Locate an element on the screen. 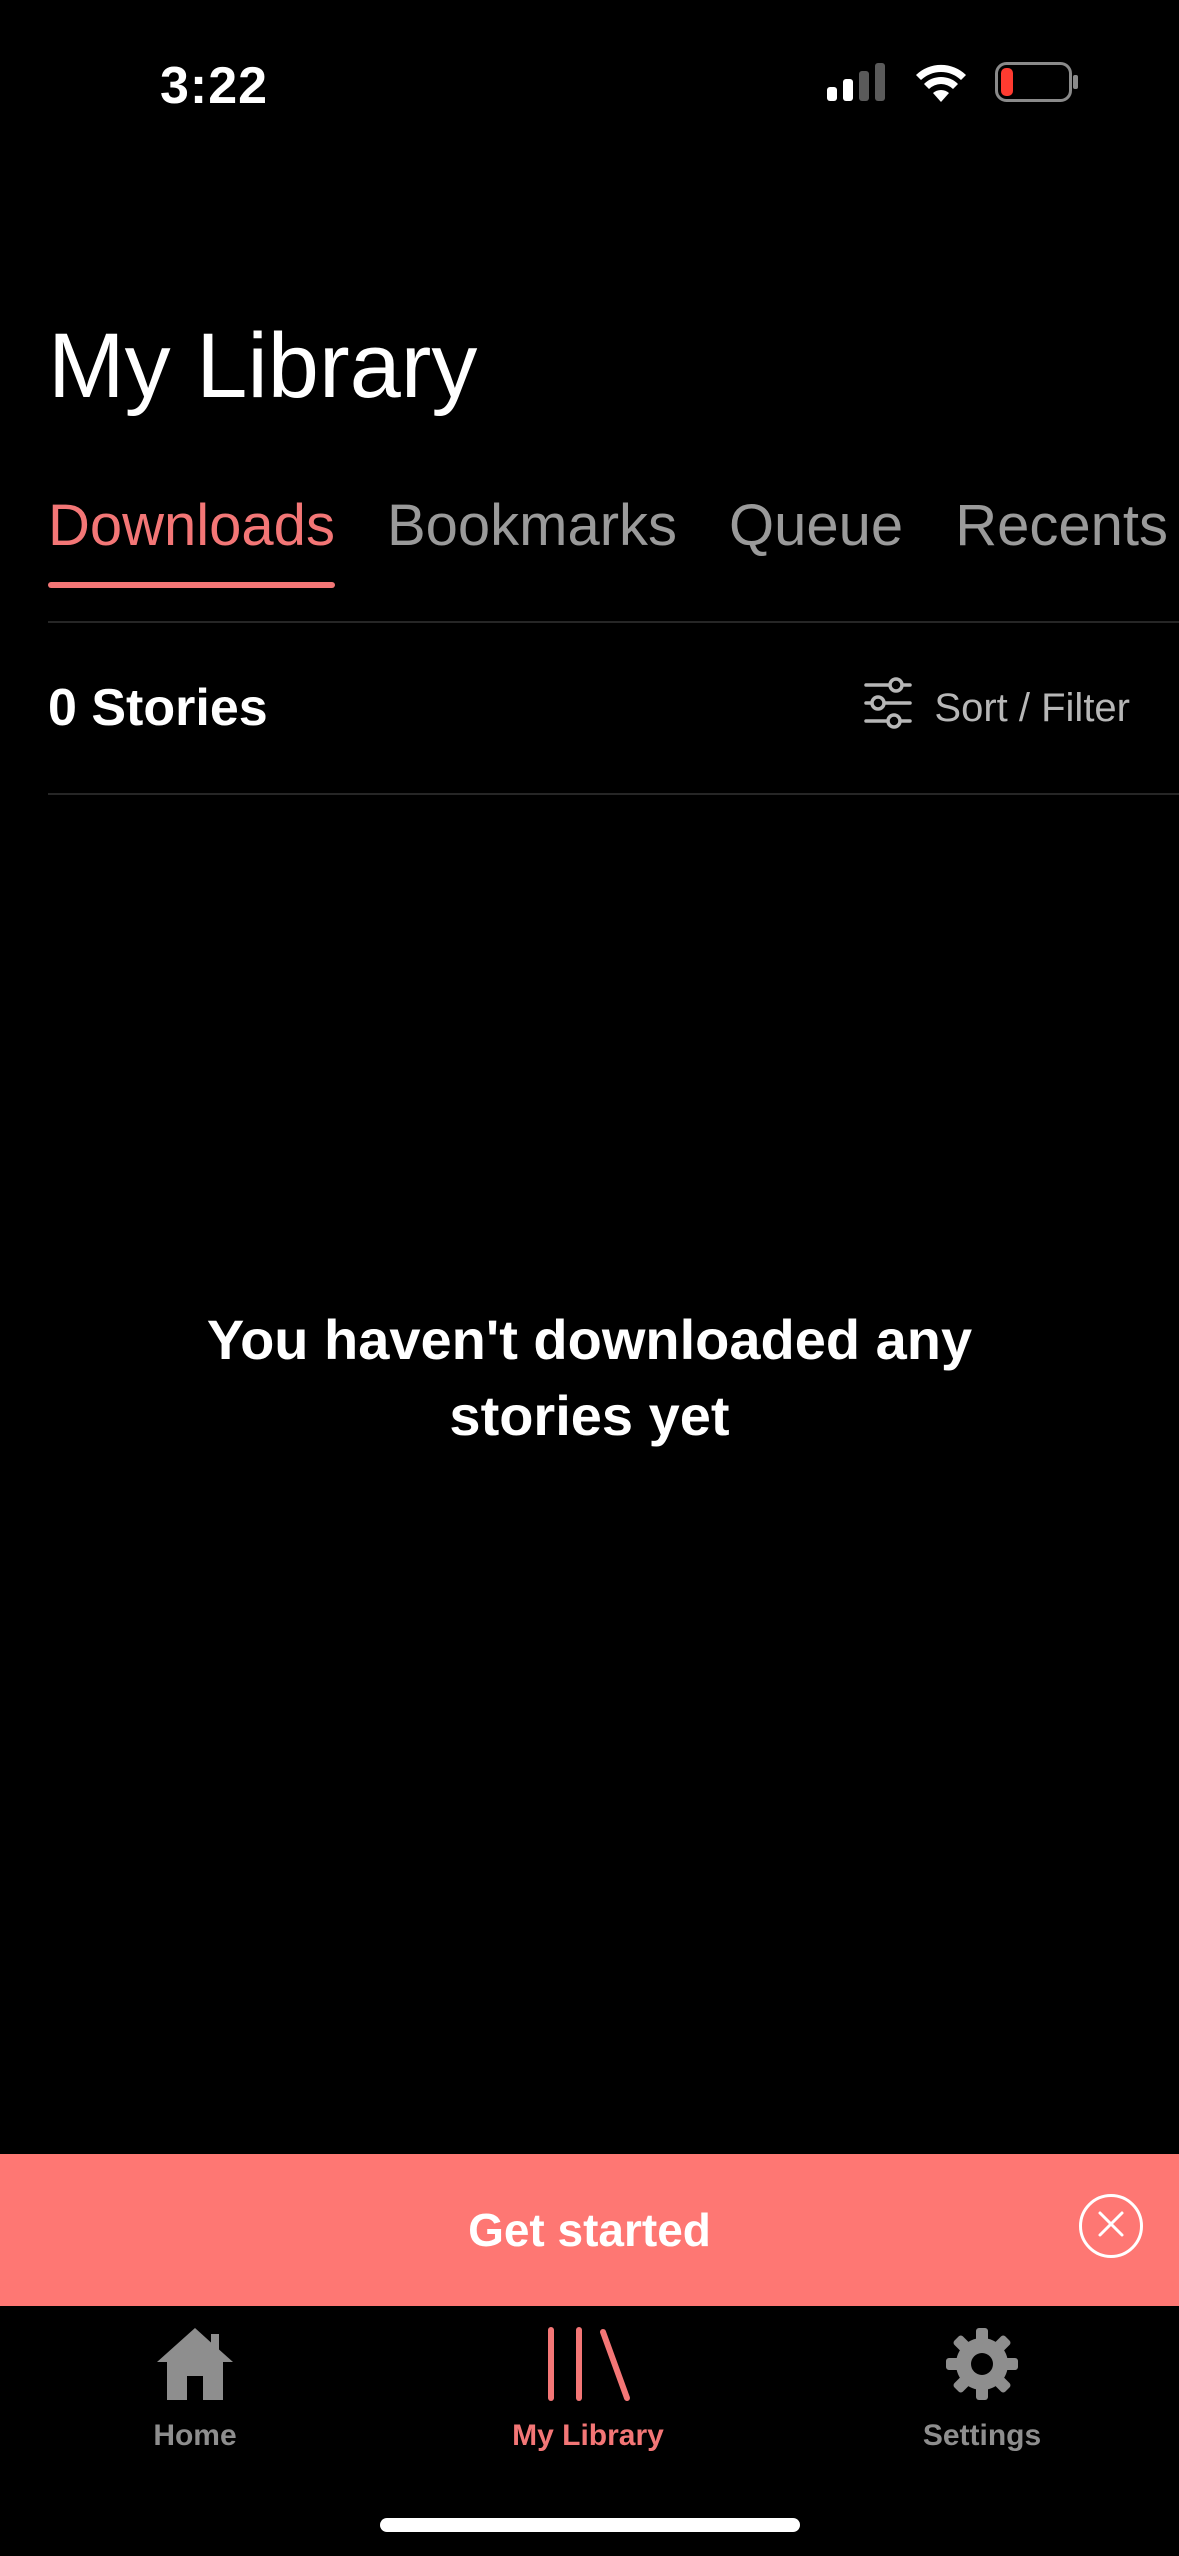  gear-icon is located at coordinates (982, 2366).